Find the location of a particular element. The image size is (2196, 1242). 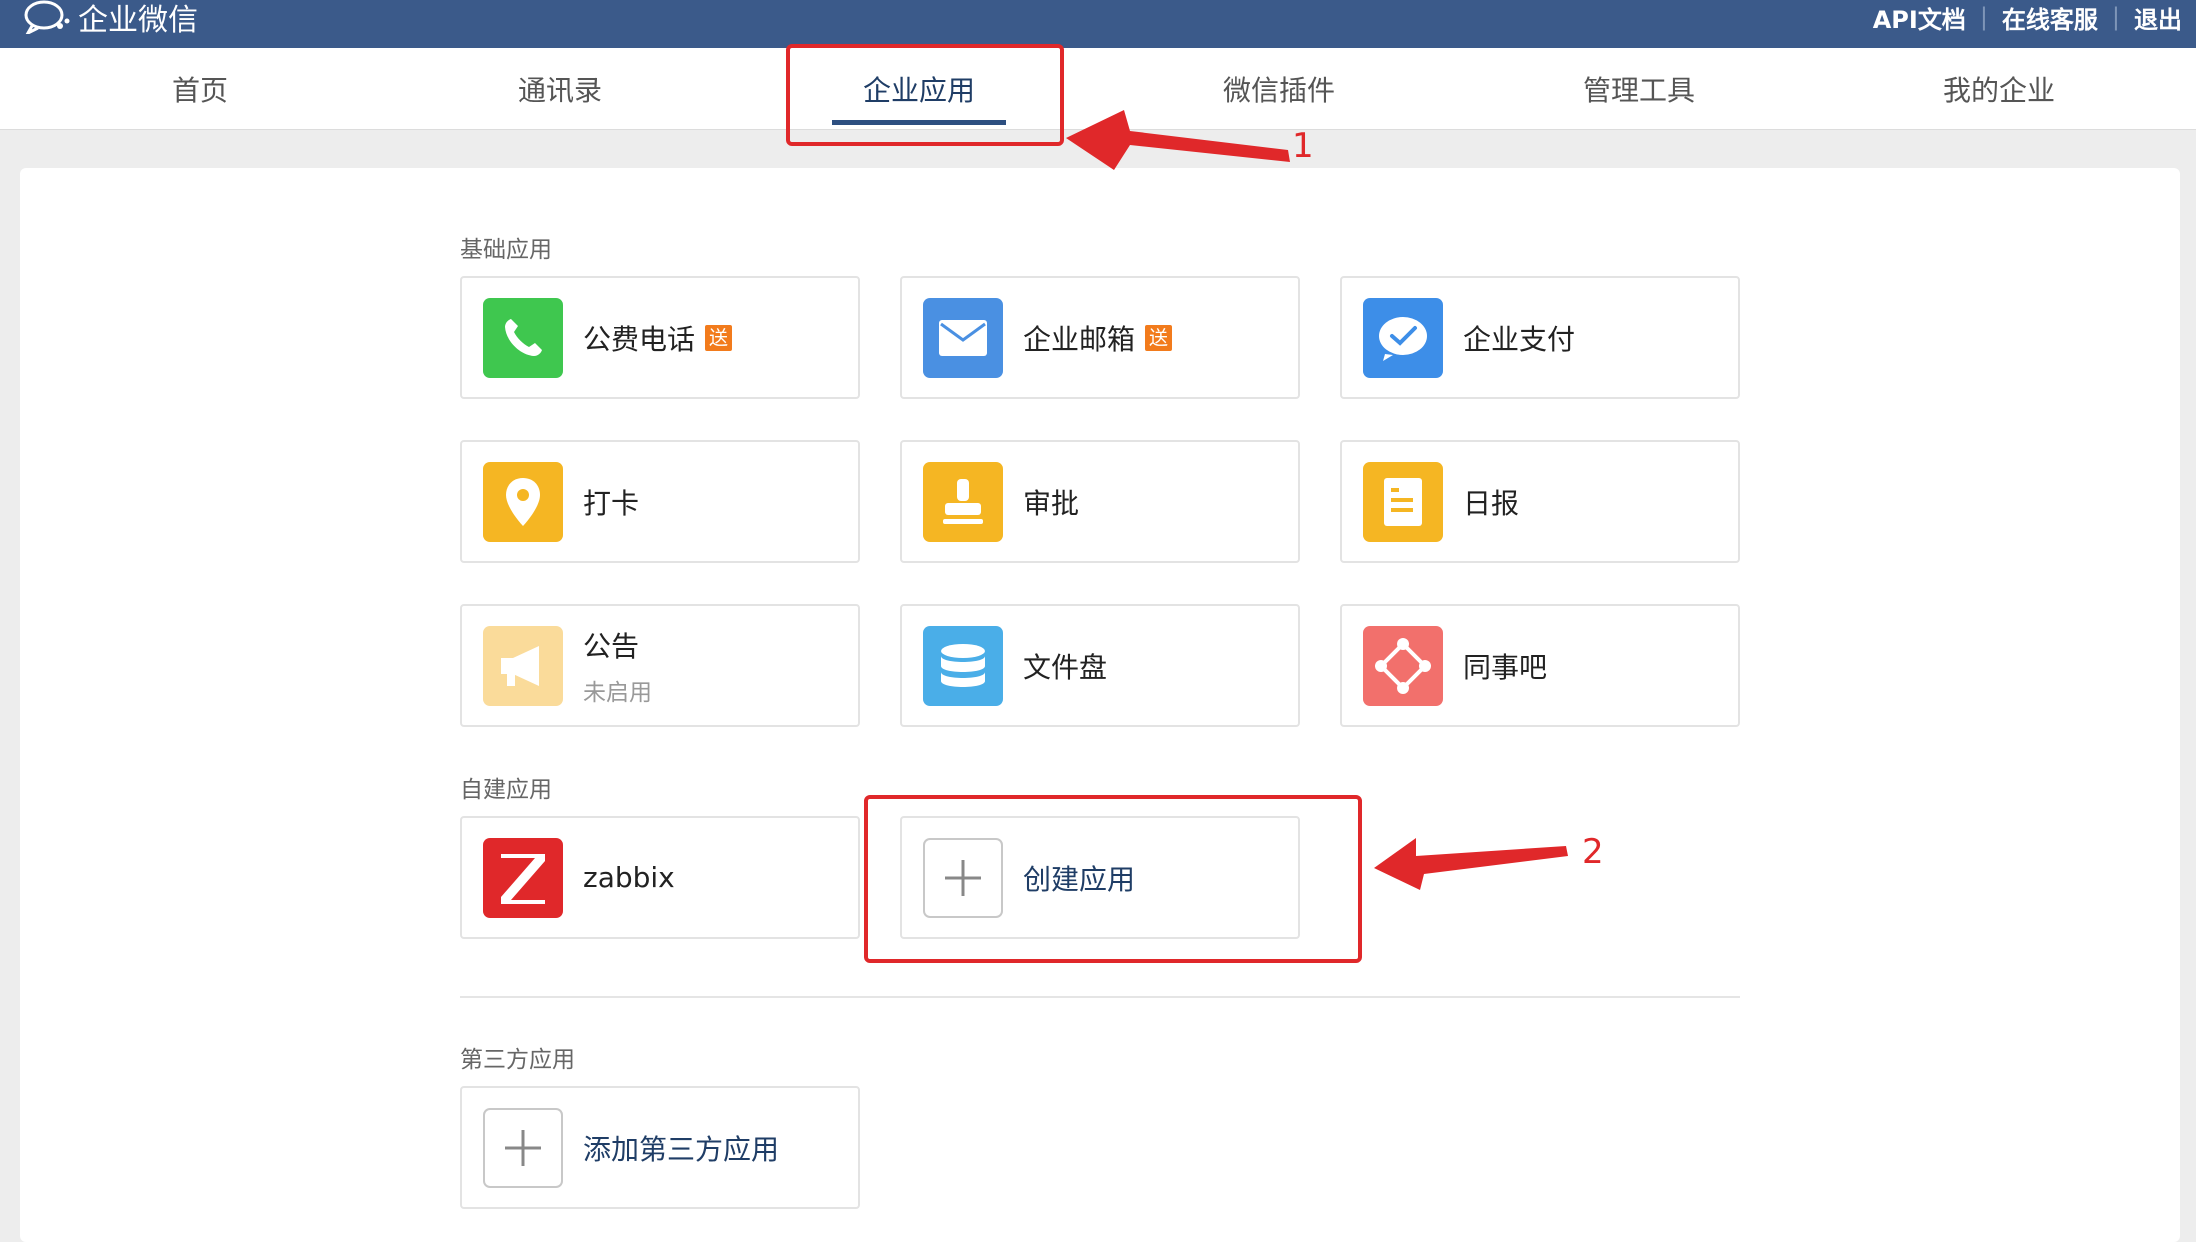

app-name: 企业支付 is located at coordinates (1519, 339).